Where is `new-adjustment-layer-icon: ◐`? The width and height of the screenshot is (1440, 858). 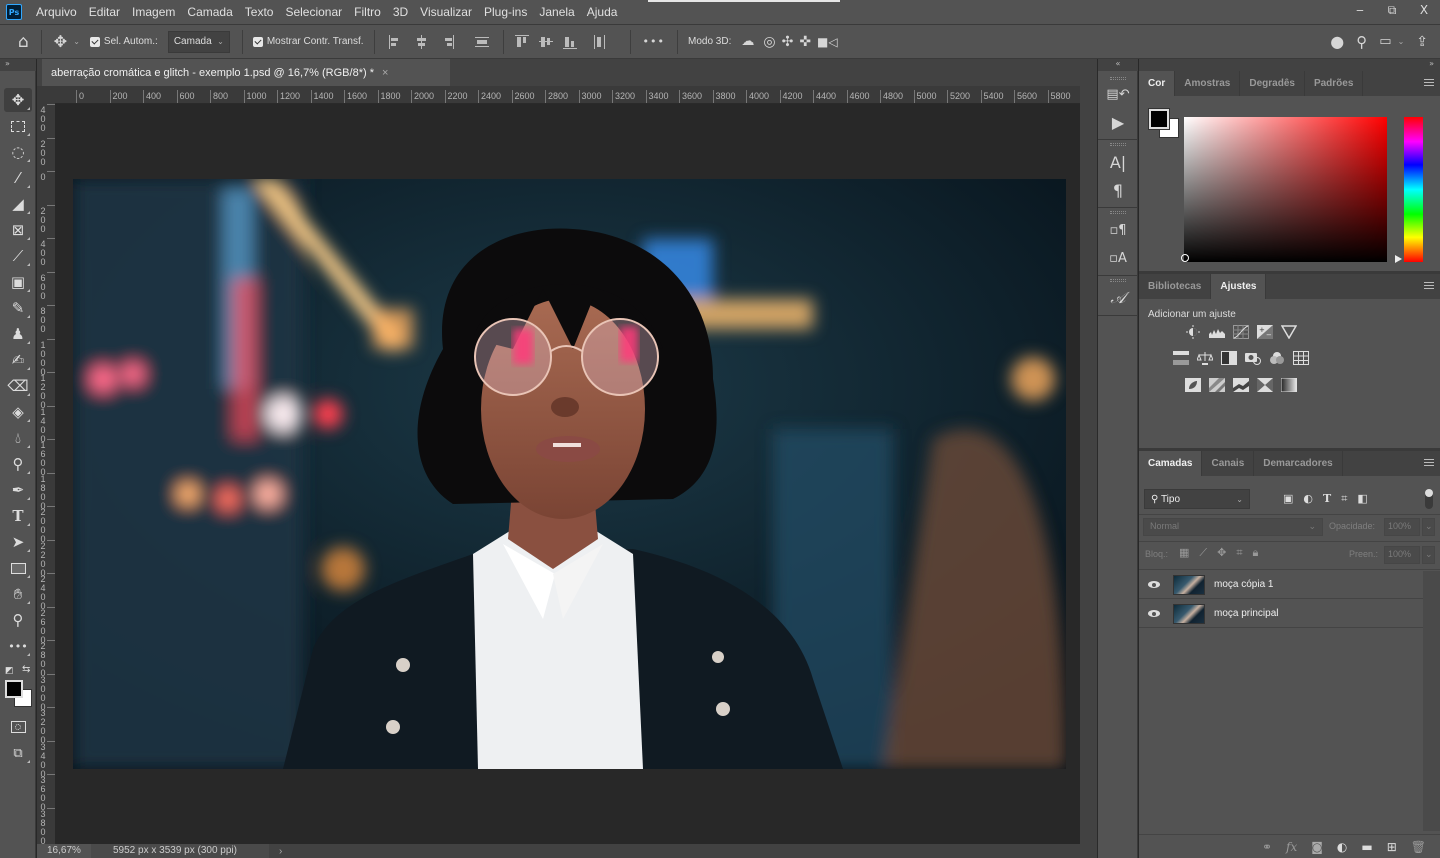
new-adjustment-layer-icon: ◐ is located at coordinates (1342, 847).